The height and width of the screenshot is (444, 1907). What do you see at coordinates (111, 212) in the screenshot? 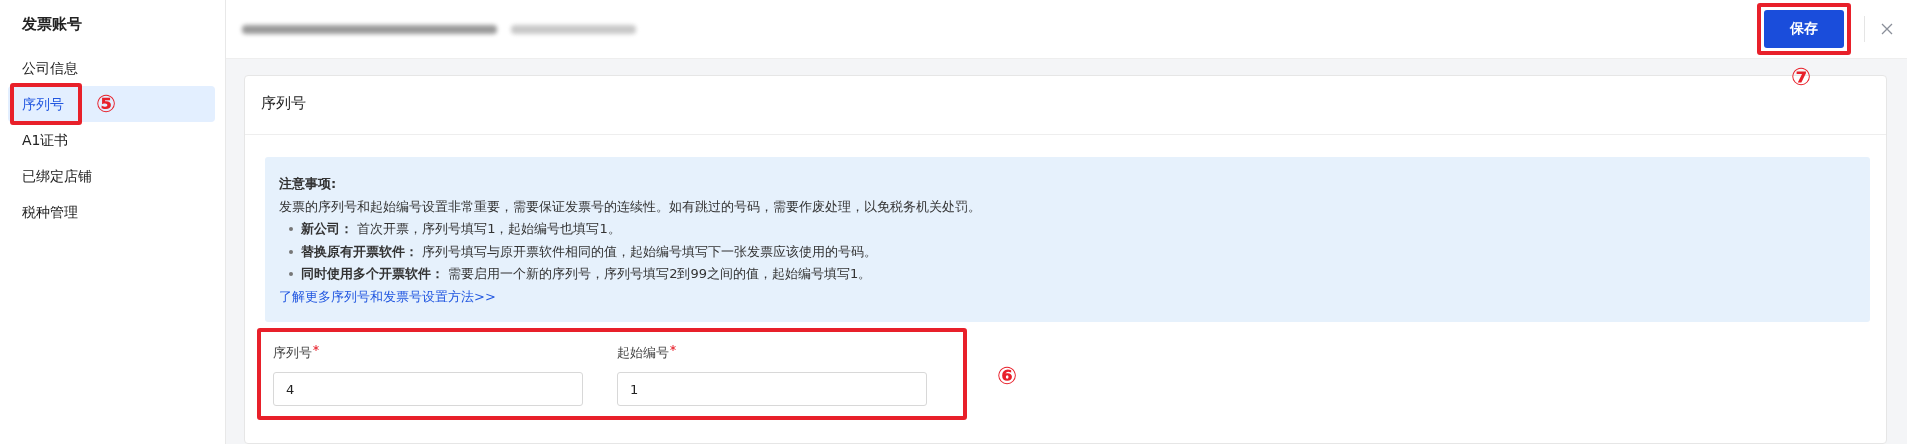
I see `sidebar-item: 税种管理` at bounding box center [111, 212].